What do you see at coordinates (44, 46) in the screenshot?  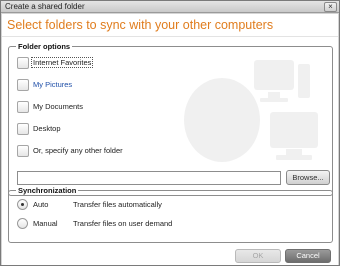 I see `folder-options-legend: Folder options` at bounding box center [44, 46].